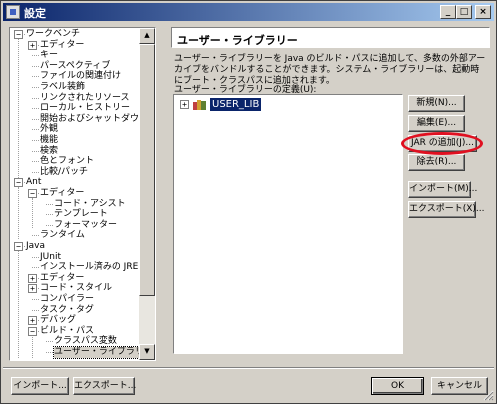  Describe the element at coordinates (76, 288) in the screenshot. I see `tree-node: コード・スタイル` at that location.